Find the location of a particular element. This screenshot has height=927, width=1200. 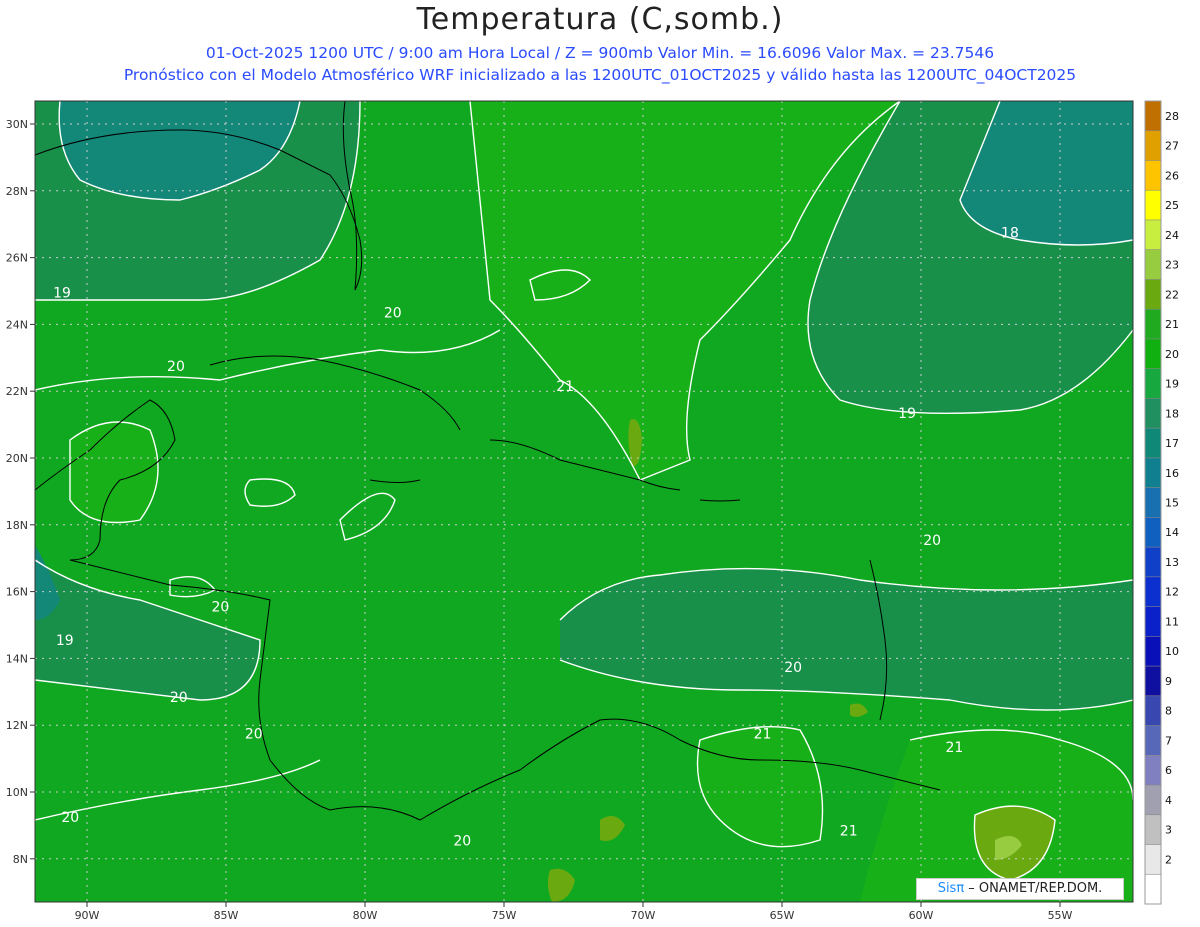

colorbar-label-27: 27 is located at coordinates (1172, 146).